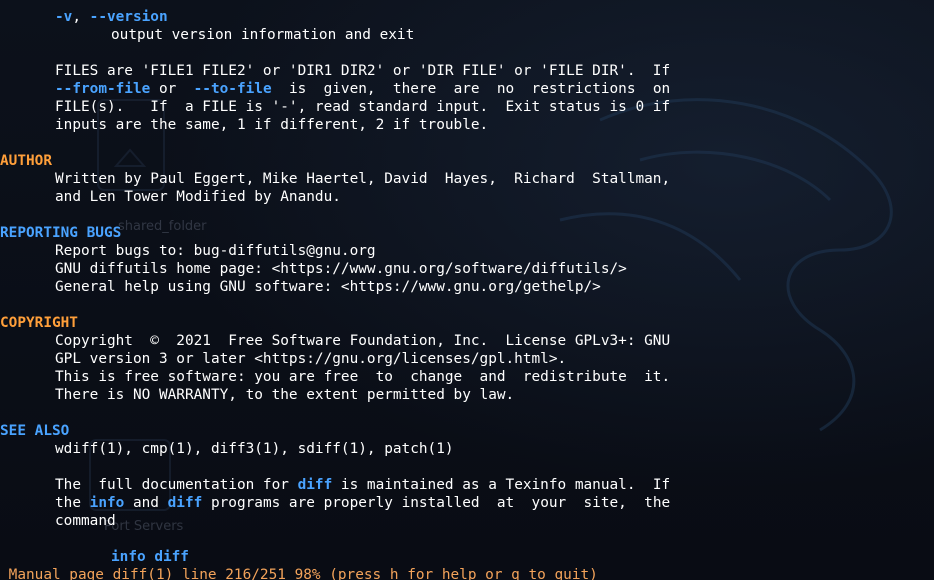 This screenshot has width=934, height=580. I want to click on section-heading-author: AUTHOR, so click(26, 161).